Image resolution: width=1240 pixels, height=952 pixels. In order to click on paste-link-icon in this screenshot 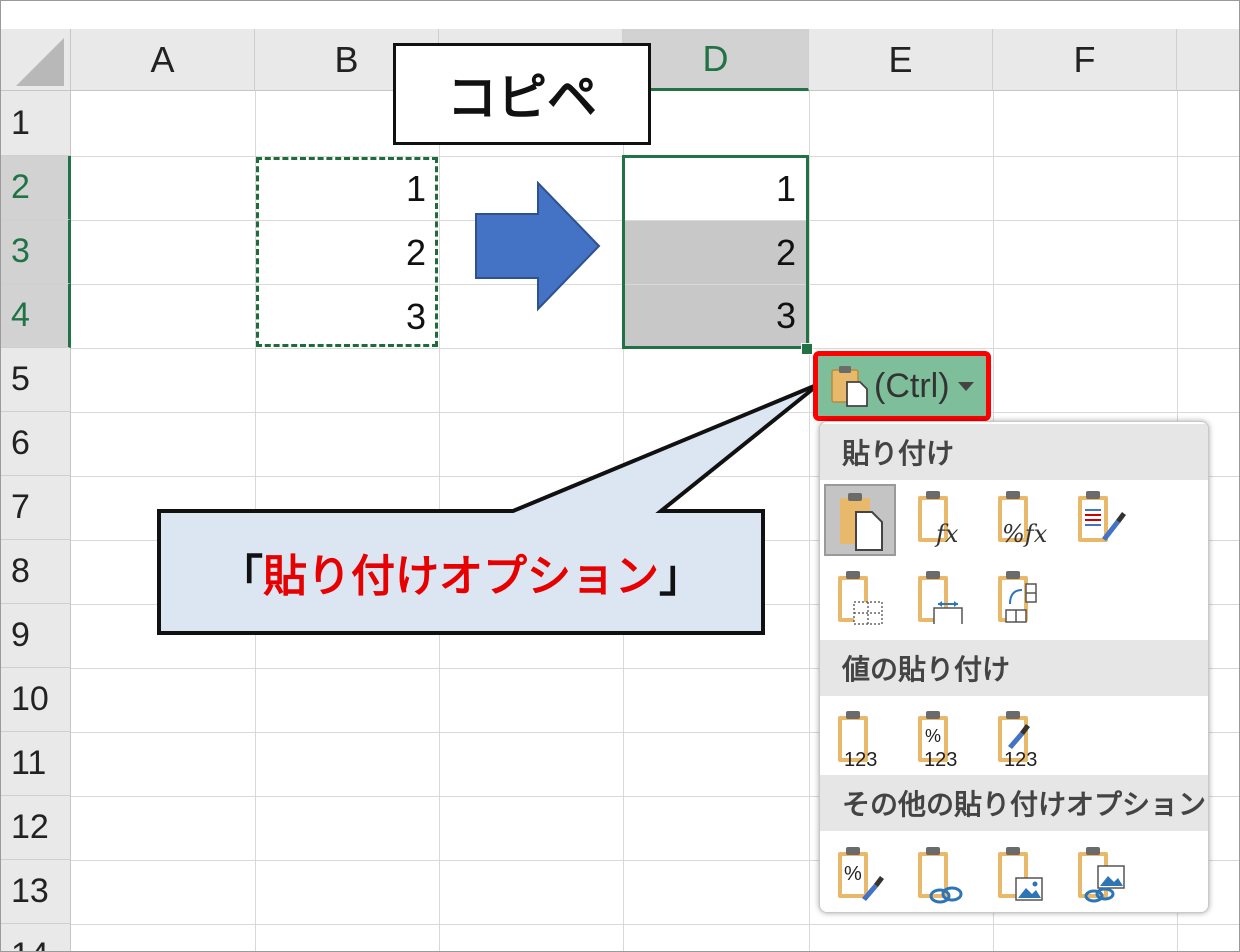, I will do `click(940, 876)`.